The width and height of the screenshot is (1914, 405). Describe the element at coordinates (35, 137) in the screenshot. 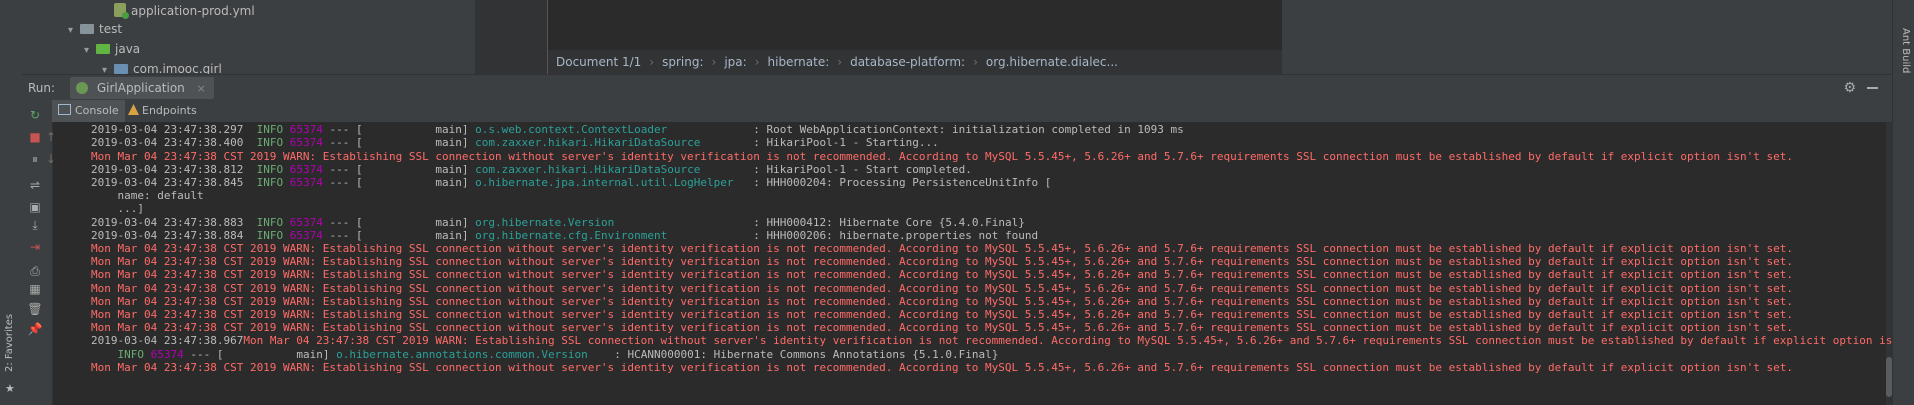

I see `stop-icon: ■` at that location.